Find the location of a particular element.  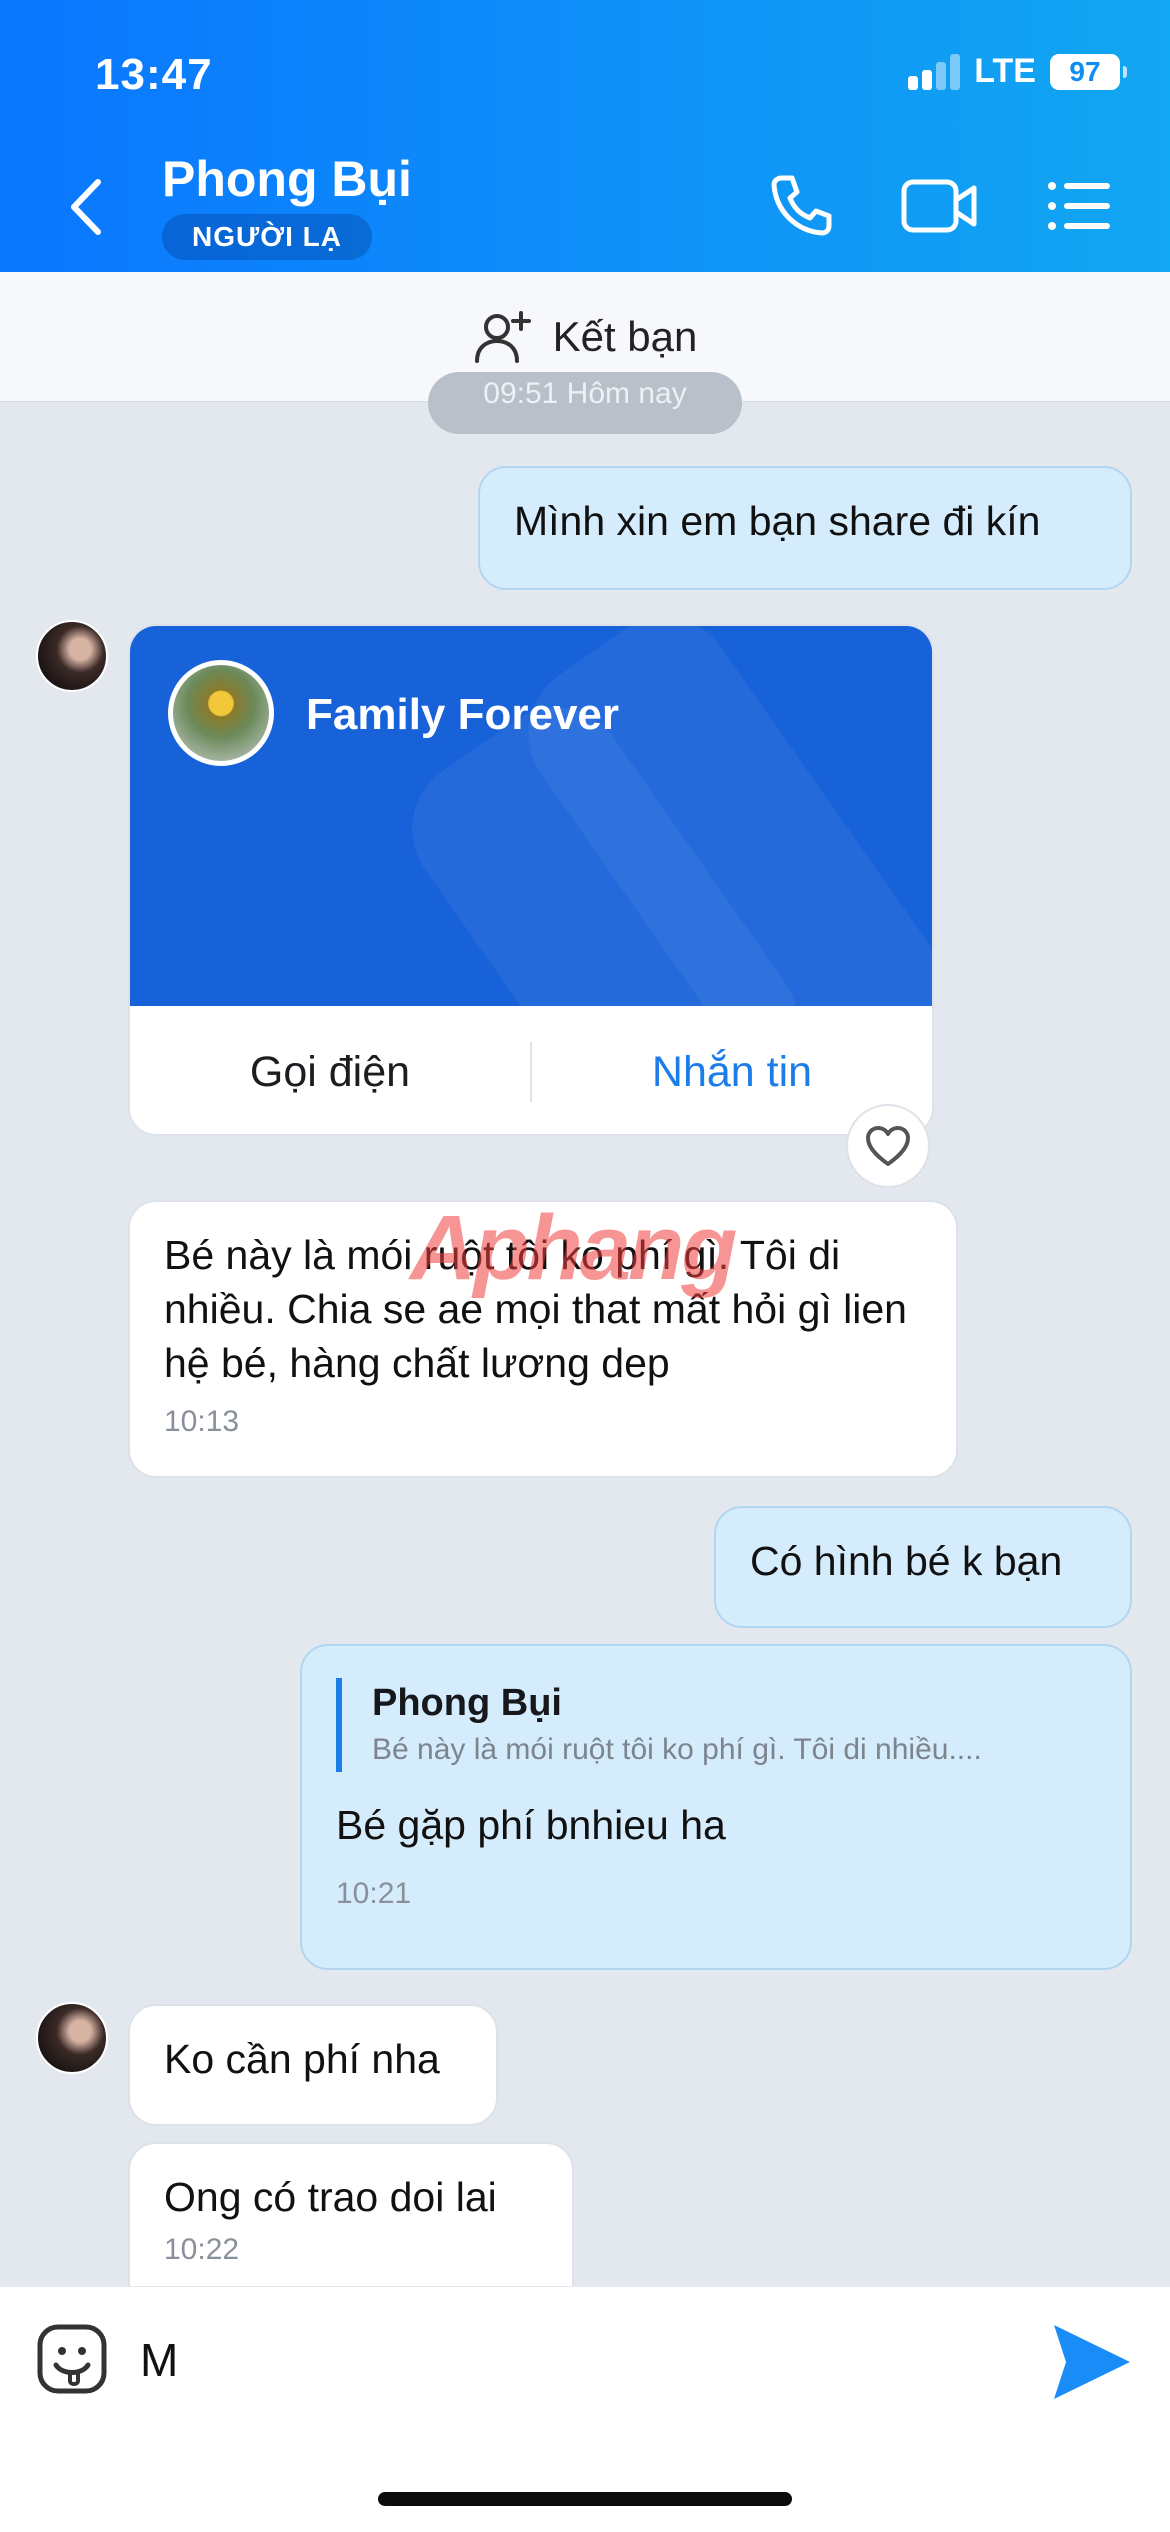

message-time: 10:13 is located at coordinates (202, 1421).